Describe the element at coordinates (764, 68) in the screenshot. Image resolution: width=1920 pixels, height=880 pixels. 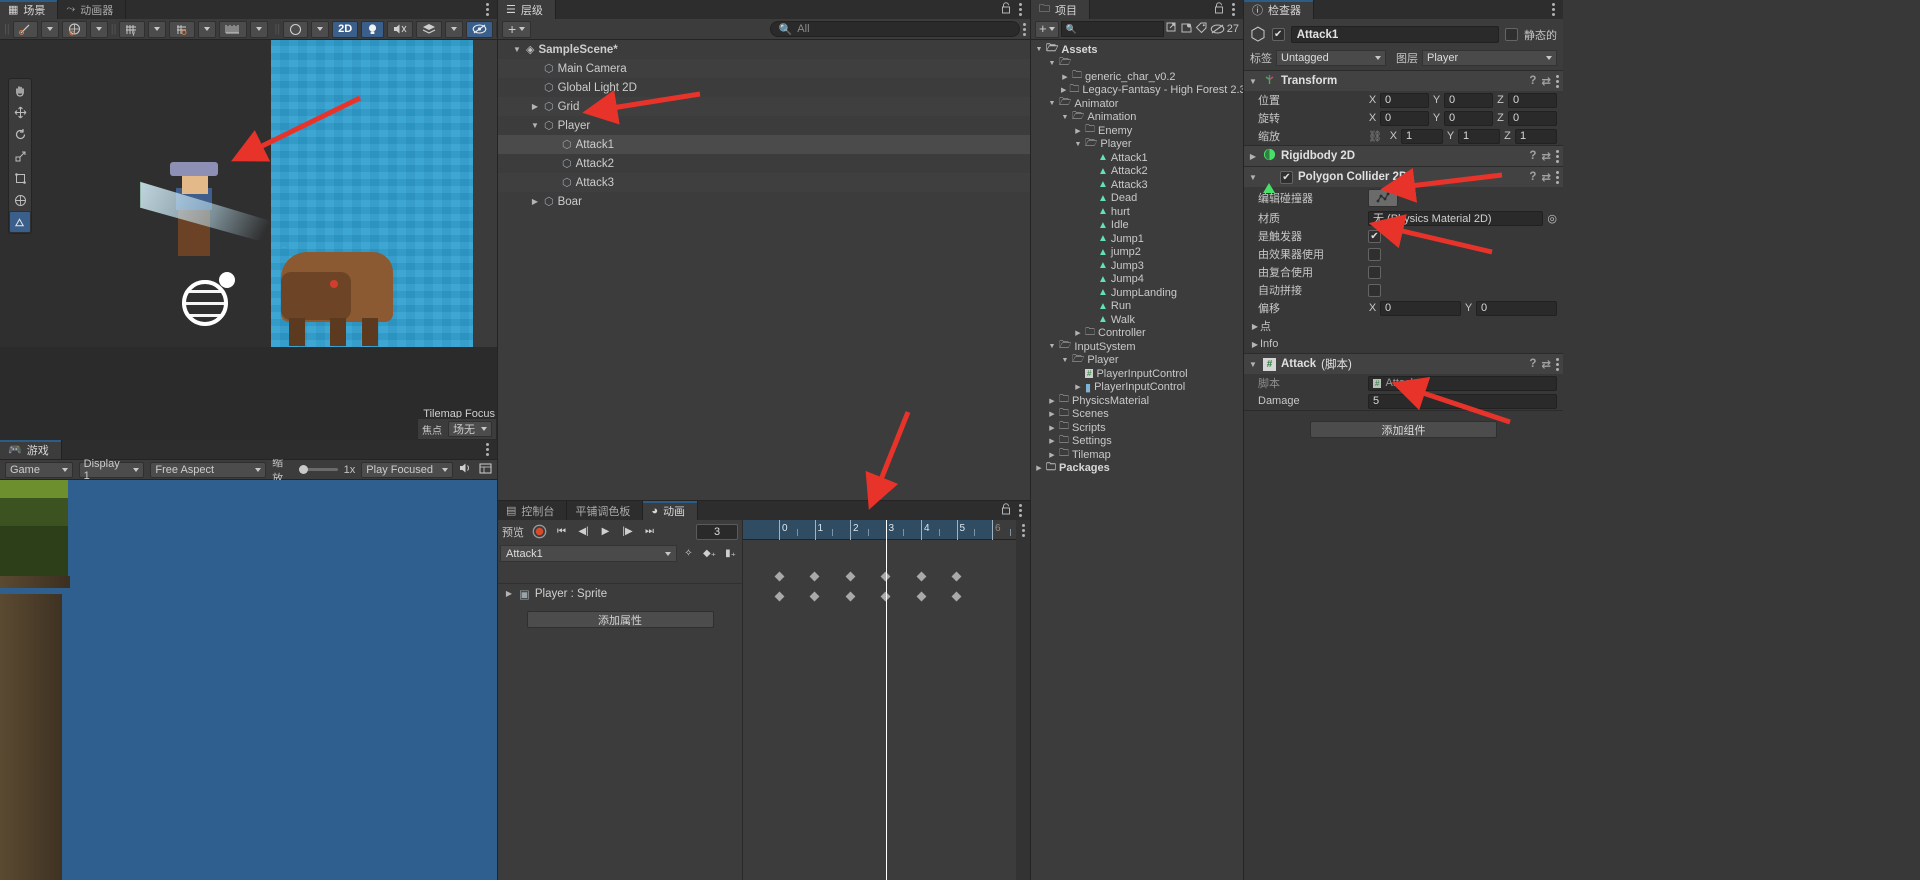
I see `hierarchy-item-main-camera: ⬡ Main Camera` at that location.